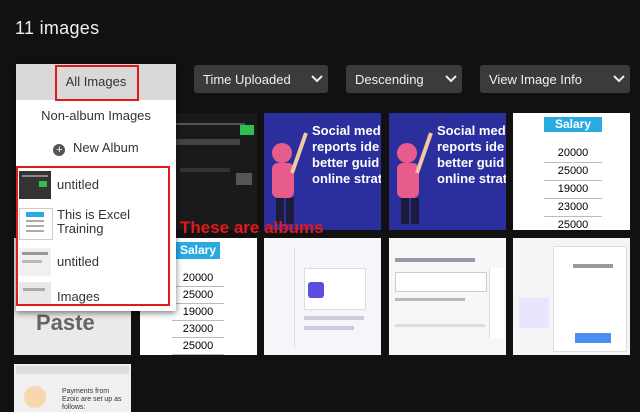  What do you see at coordinates (59, 150) in the screenshot?
I see `plus-circle-icon: +` at bounding box center [59, 150].